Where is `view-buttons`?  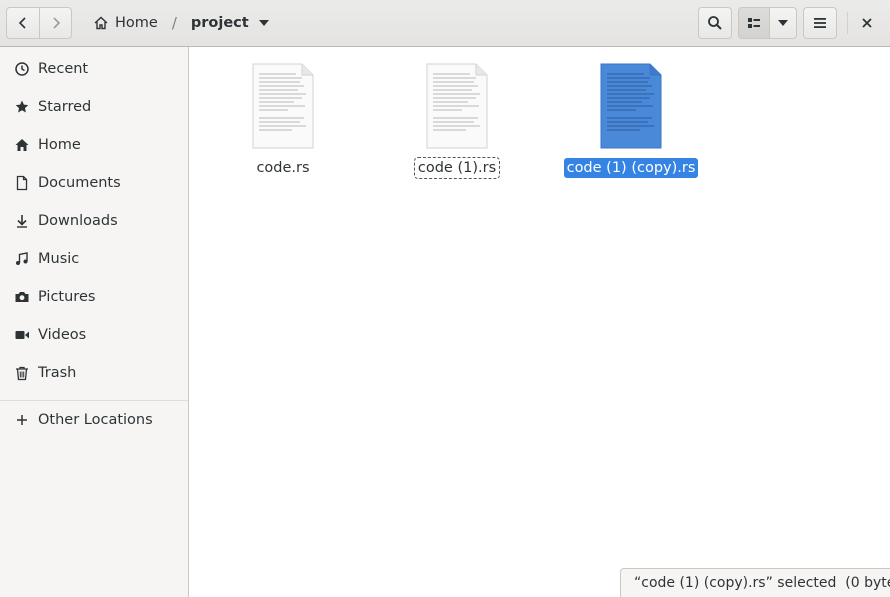
view-buttons is located at coordinates (767, 23).